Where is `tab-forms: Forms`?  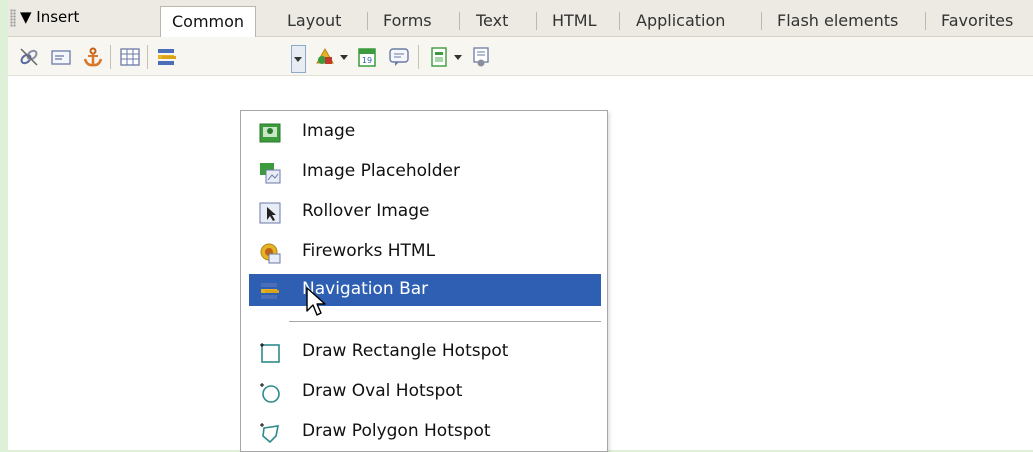
tab-forms: Forms is located at coordinates (407, 21).